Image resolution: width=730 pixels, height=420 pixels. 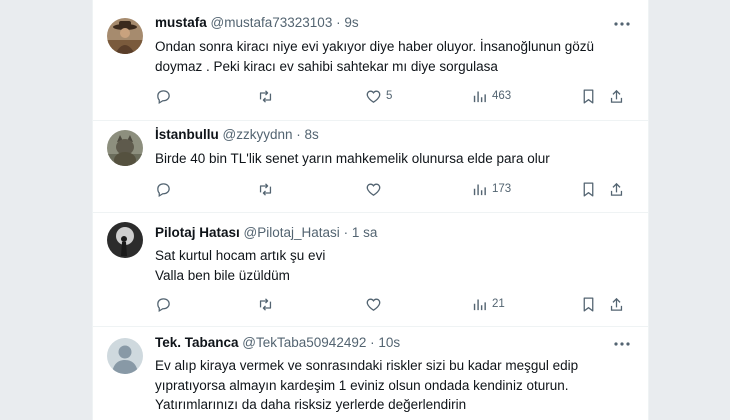 I want to click on cat-avatar-image, so click(x=125, y=148).